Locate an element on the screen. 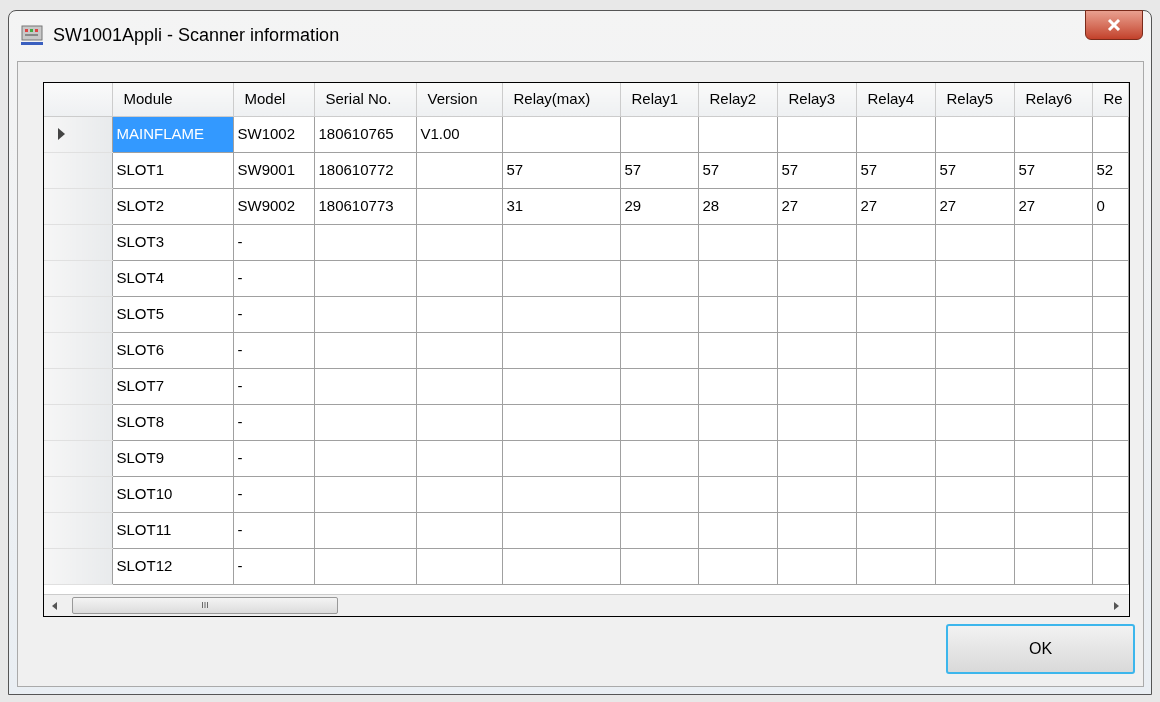 Image resolution: width=1160 pixels, height=702 pixels. table-cell: SLOT10 is located at coordinates (172, 494).